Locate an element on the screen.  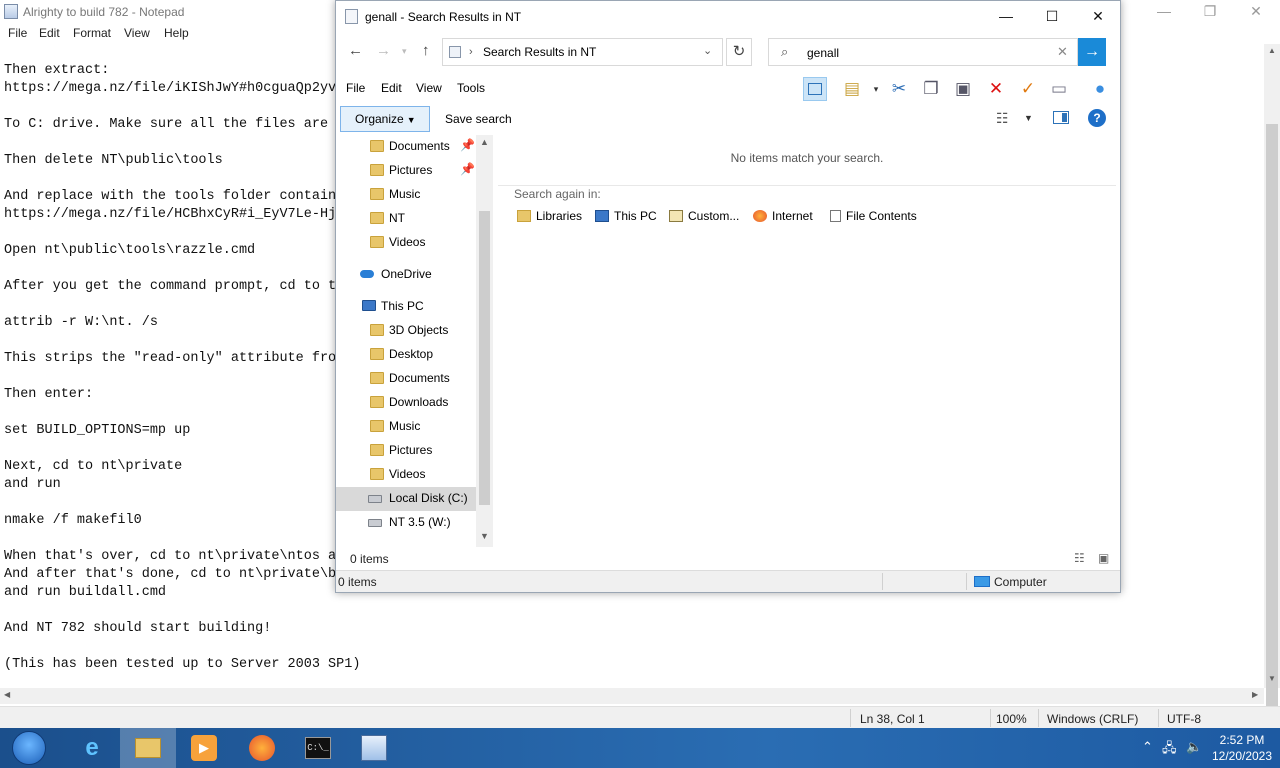
scroll-right-icon: ▶ is located at coordinates (1255, 694).